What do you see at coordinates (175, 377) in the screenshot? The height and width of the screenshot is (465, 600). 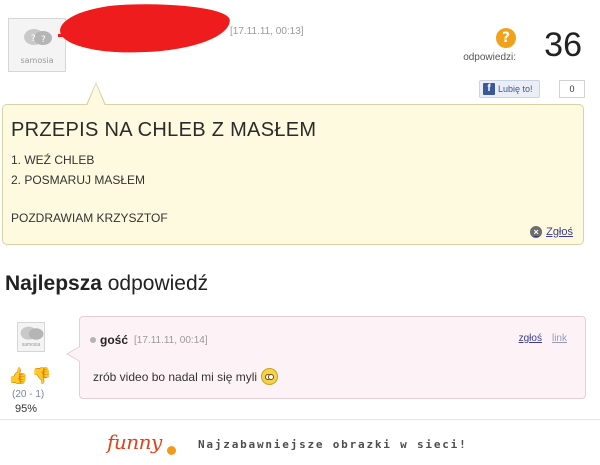 I see `answer-text: zrób video bo nadal mi się myli` at bounding box center [175, 377].